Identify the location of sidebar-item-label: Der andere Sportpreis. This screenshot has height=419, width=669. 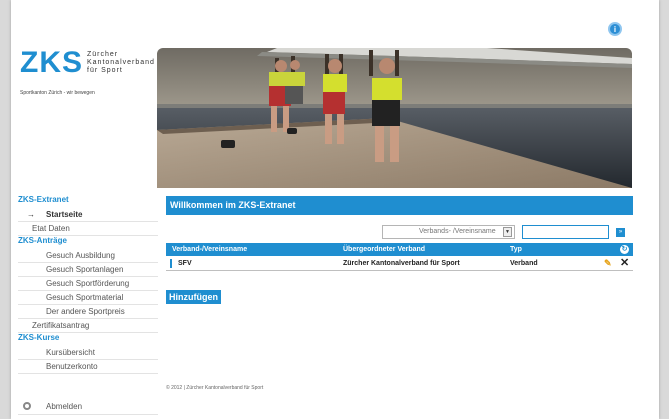
(85, 311).